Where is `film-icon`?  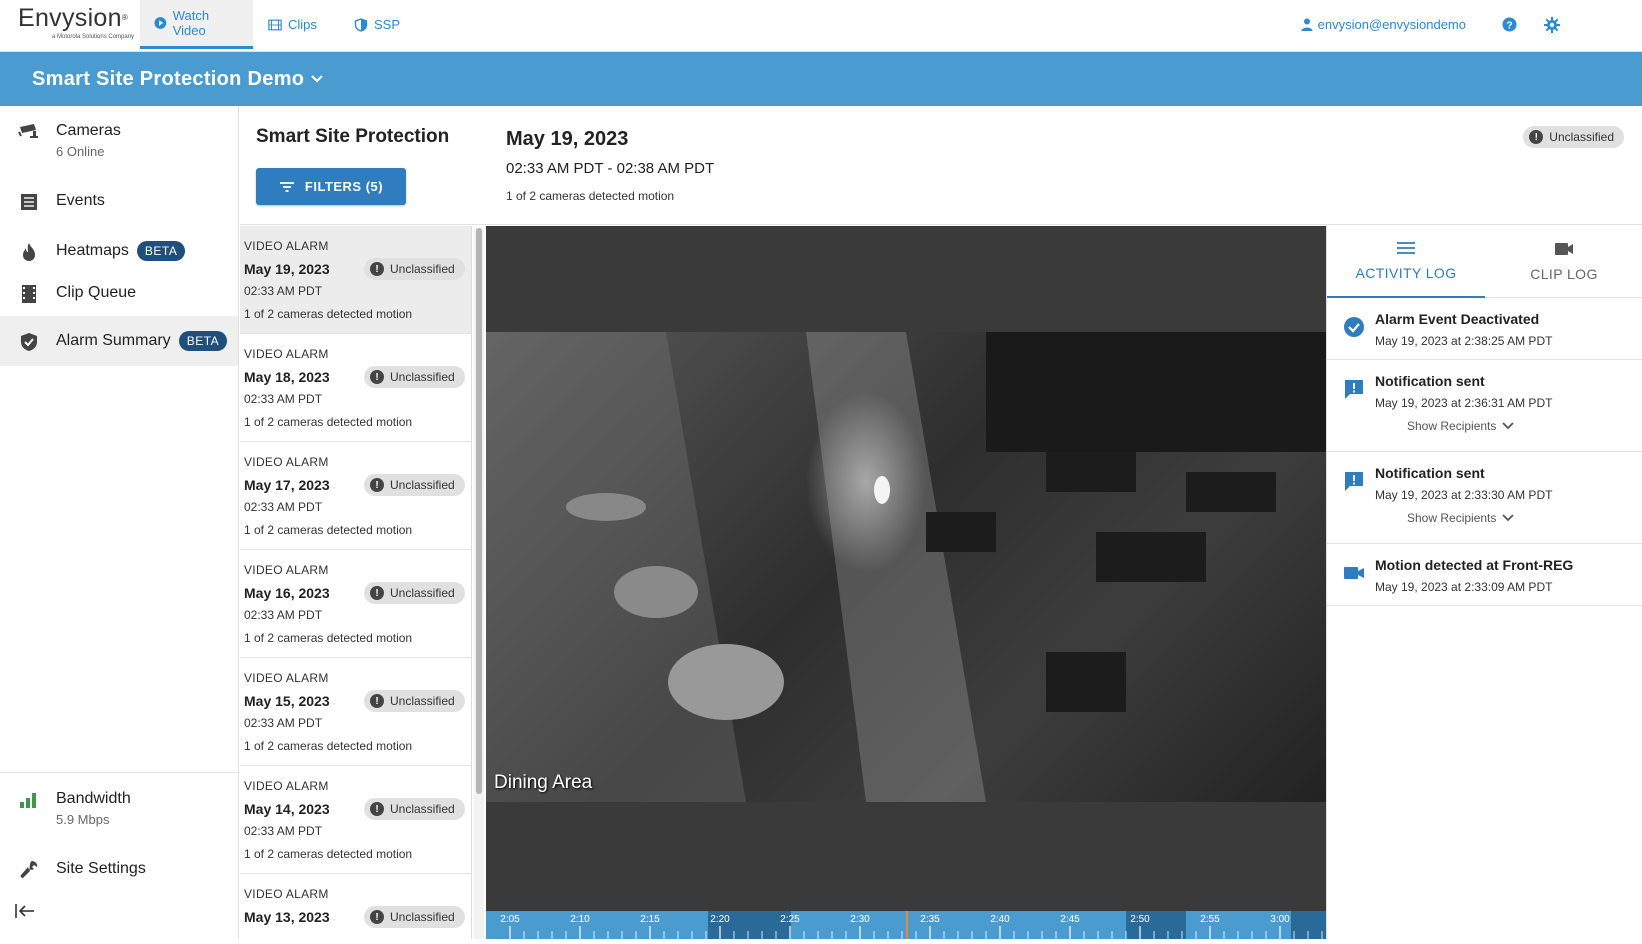
film-icon is located at coordinates (275, 24).